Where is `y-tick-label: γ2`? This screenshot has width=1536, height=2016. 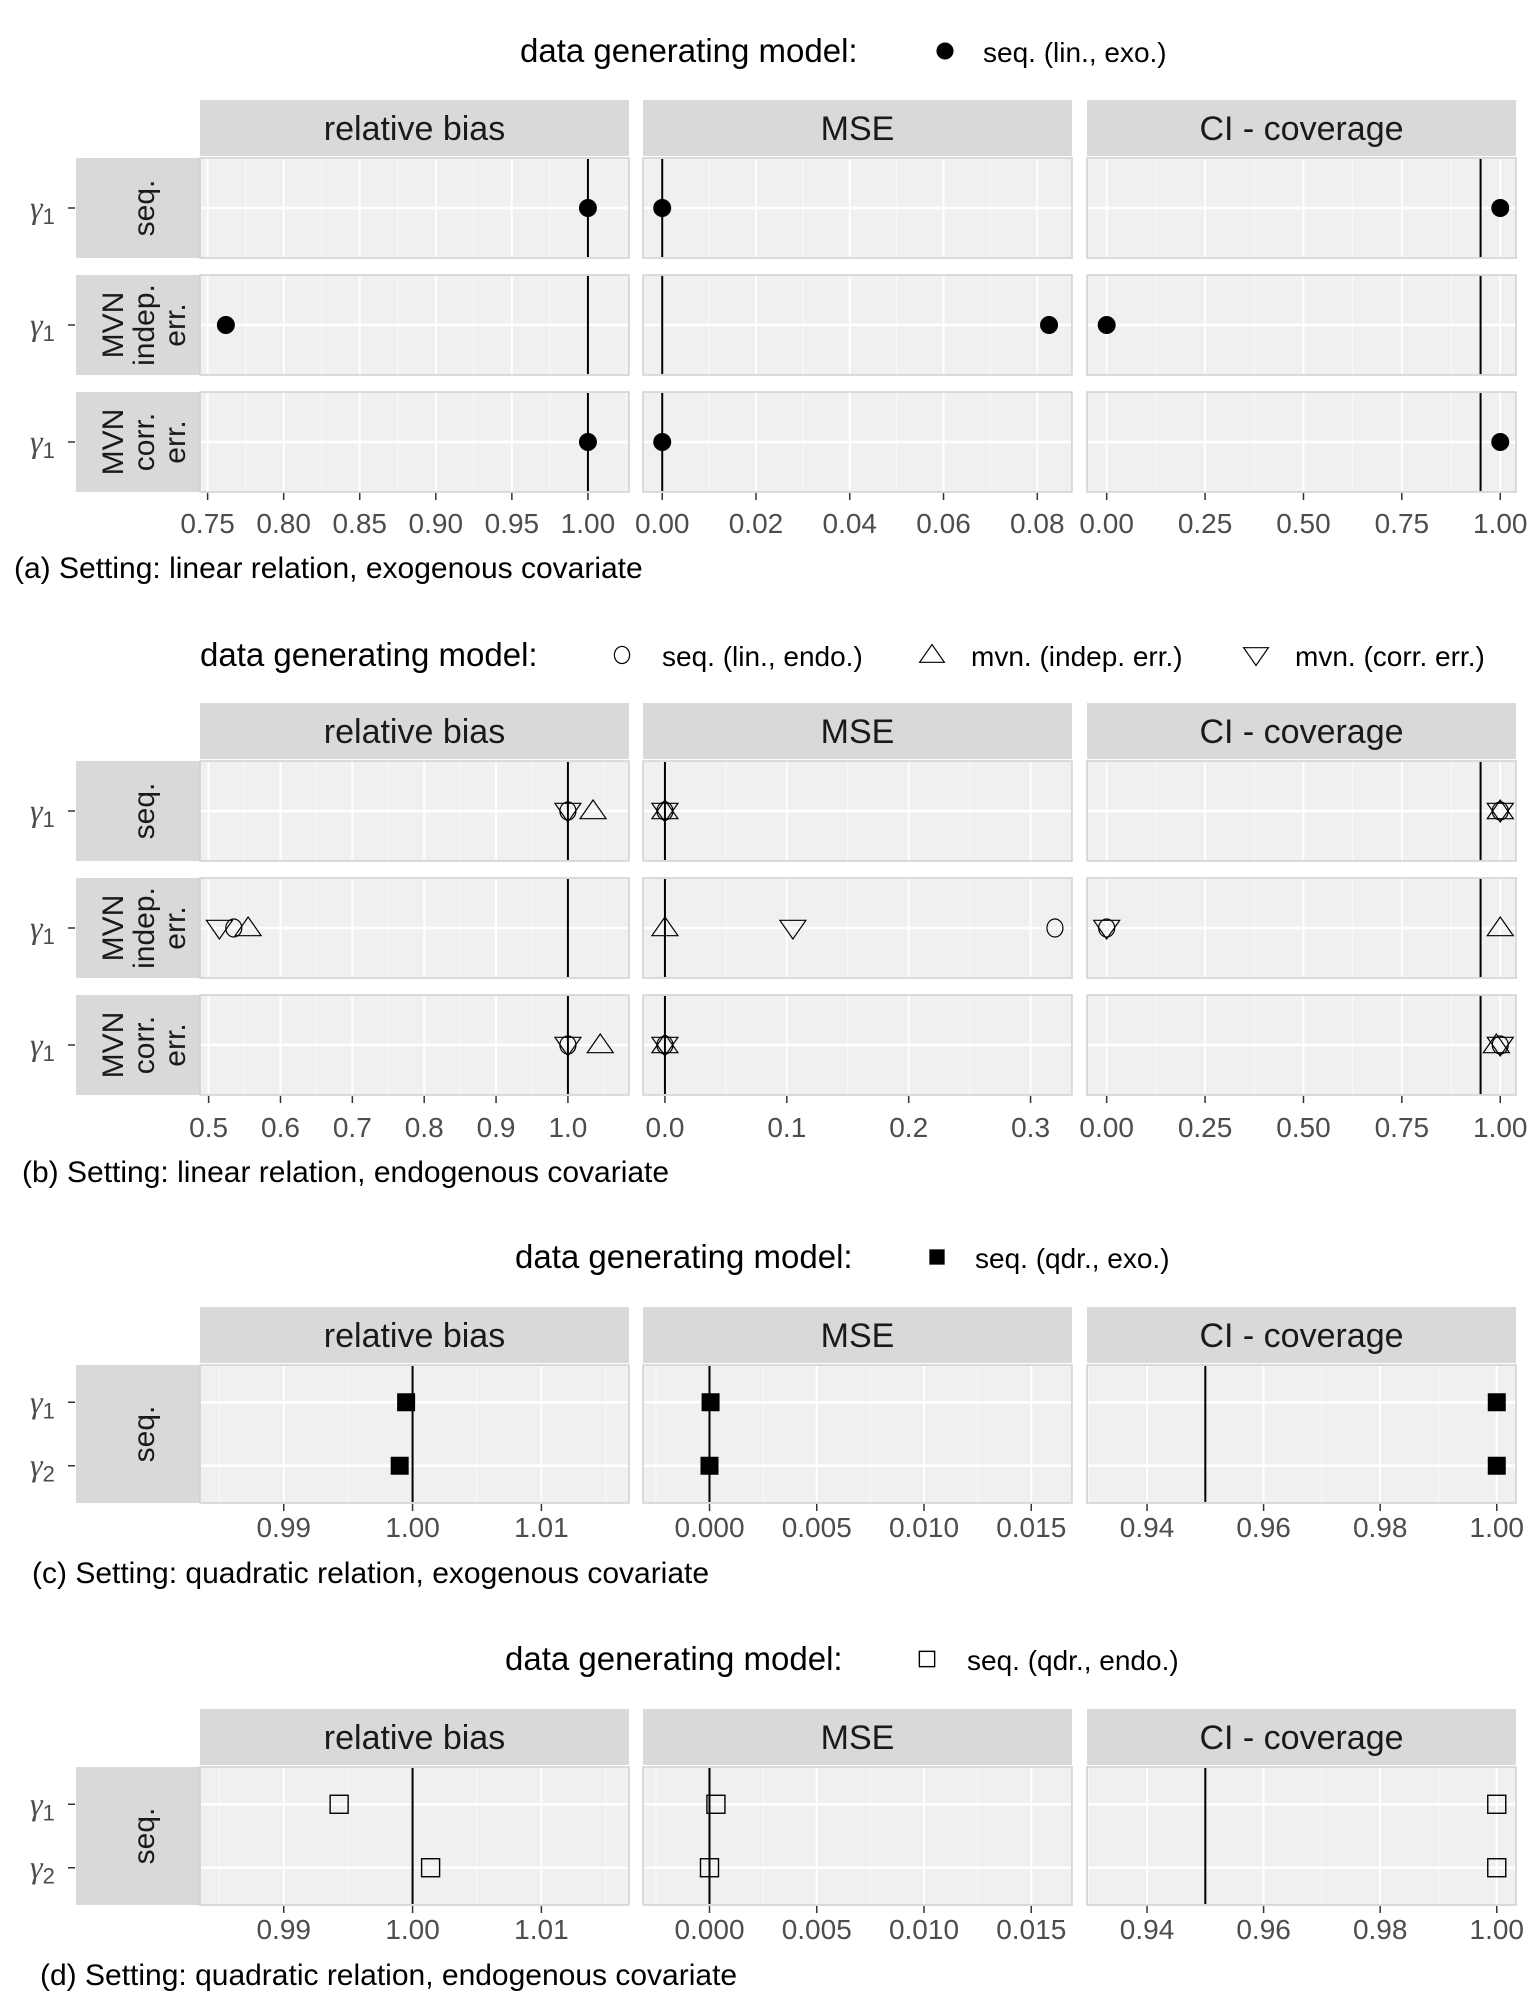 y-tick-label: γ2 is located at coordinates (42, 1869).